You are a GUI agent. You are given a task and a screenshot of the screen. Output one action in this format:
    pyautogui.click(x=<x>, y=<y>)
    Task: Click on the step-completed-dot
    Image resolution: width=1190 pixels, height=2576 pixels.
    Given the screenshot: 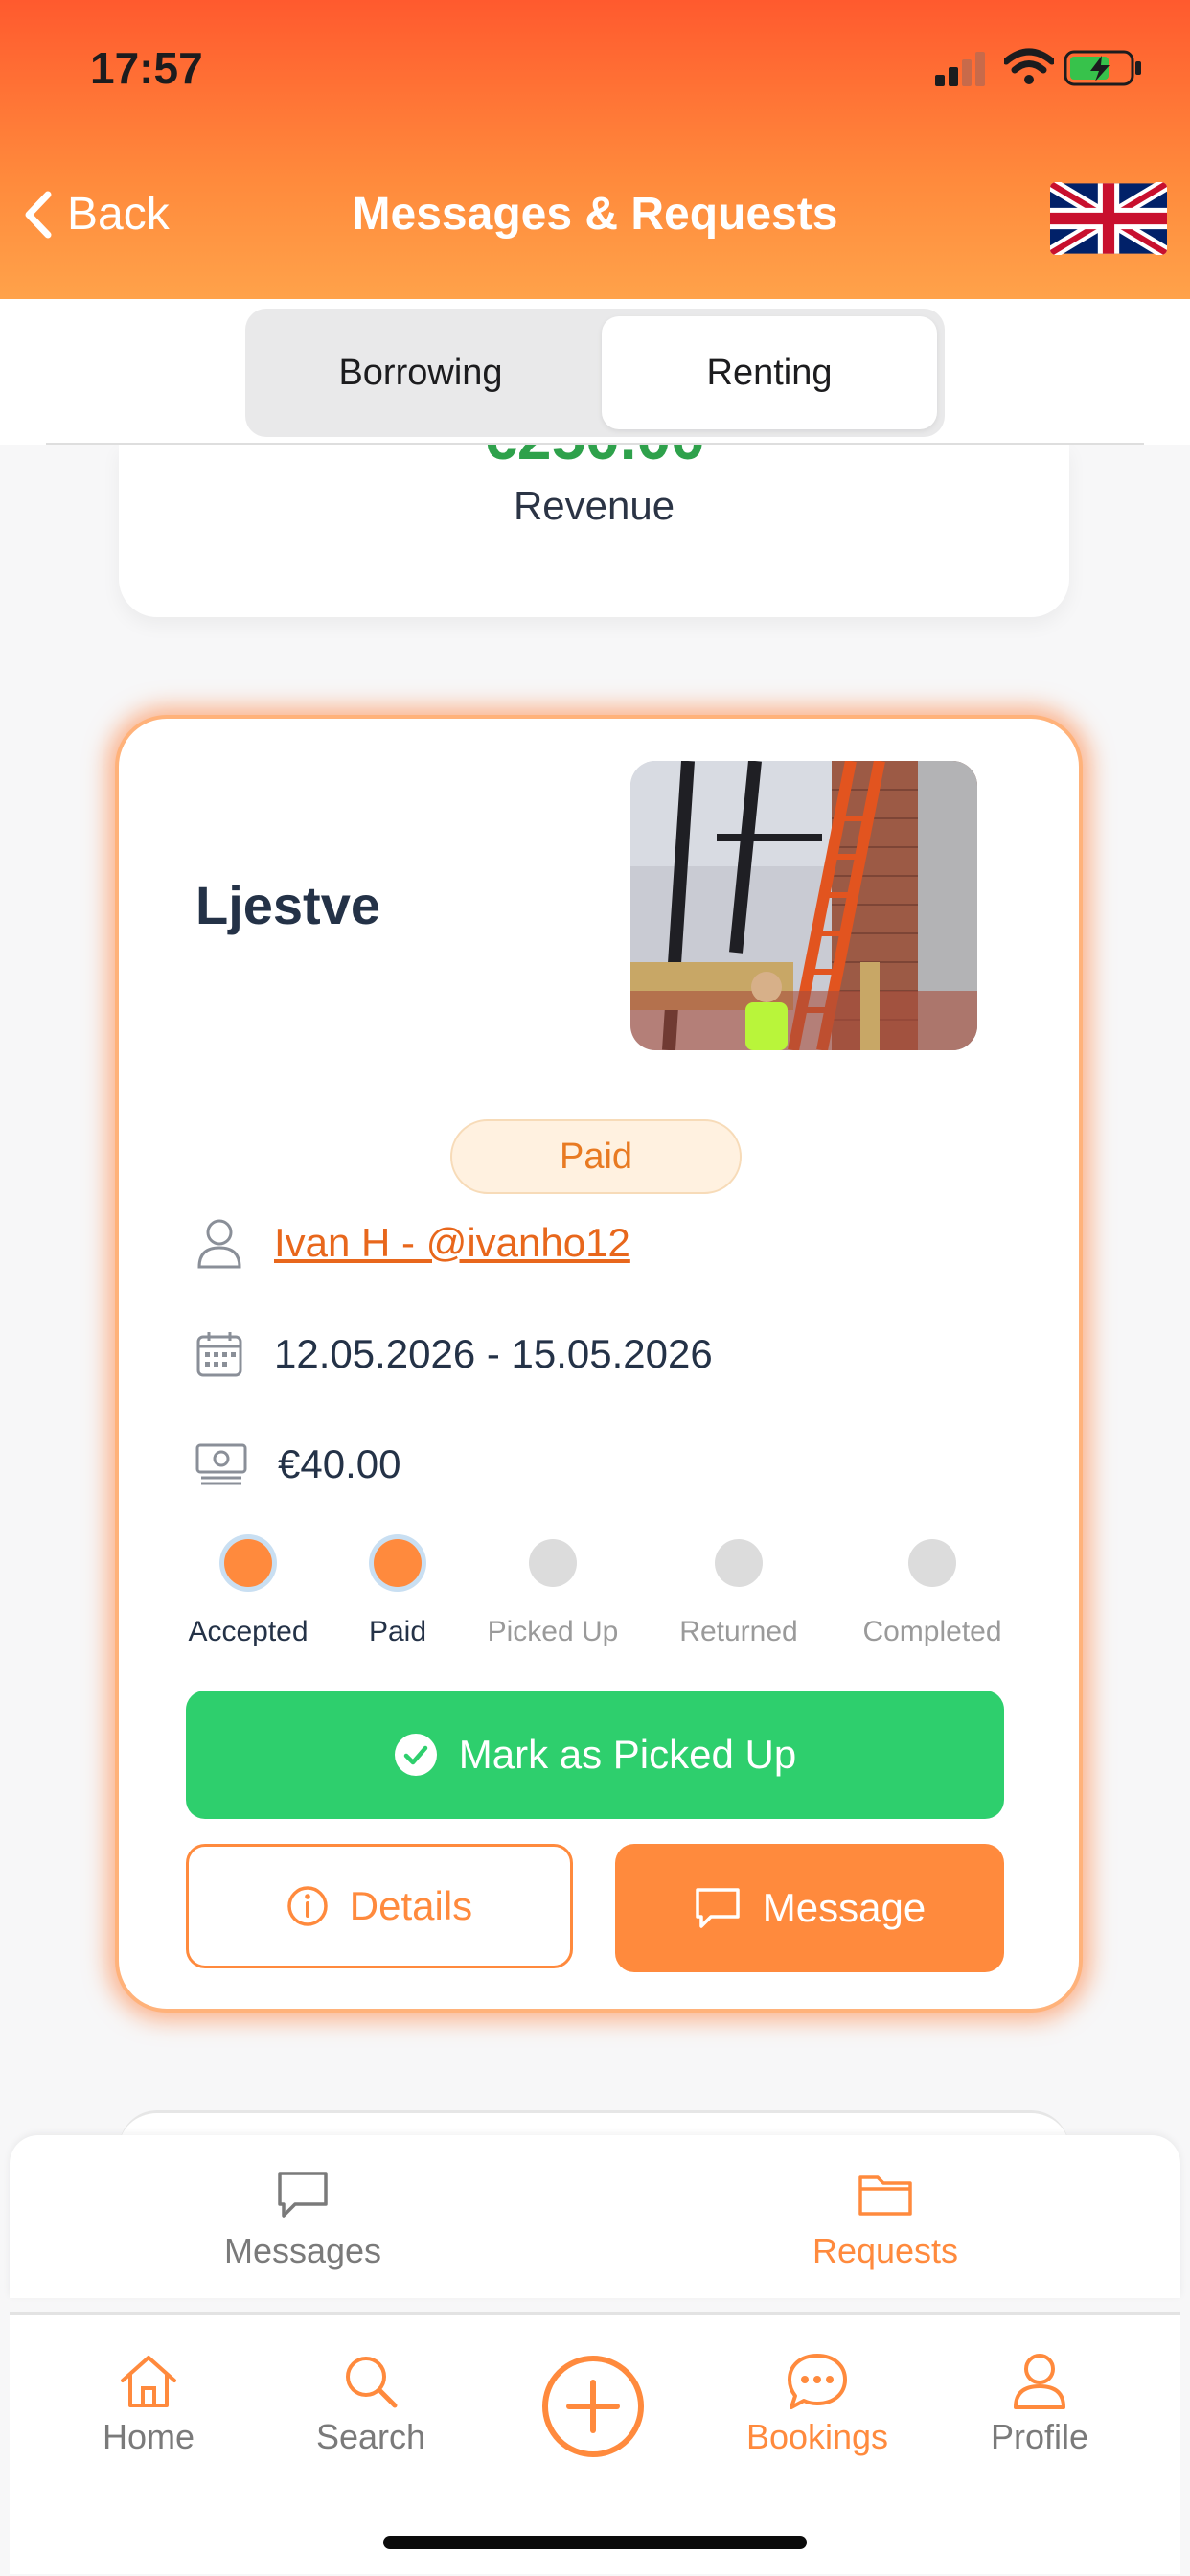 What is the action you would take?
    pyautogui.click(x=932, y=1563)
    